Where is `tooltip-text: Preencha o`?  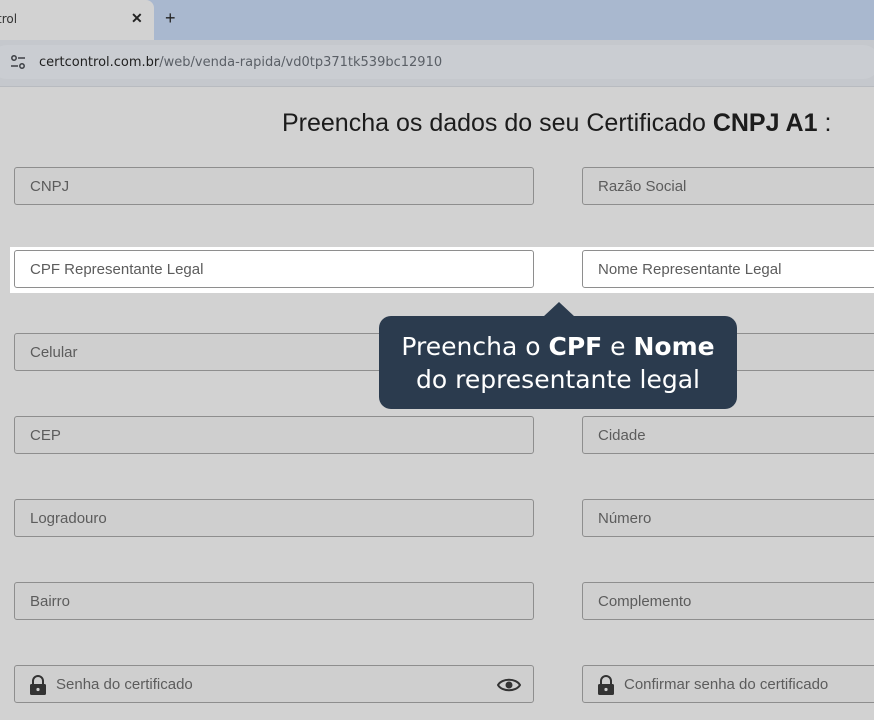 tooltip-text: Preencha o is located at coordinates (475, 346).